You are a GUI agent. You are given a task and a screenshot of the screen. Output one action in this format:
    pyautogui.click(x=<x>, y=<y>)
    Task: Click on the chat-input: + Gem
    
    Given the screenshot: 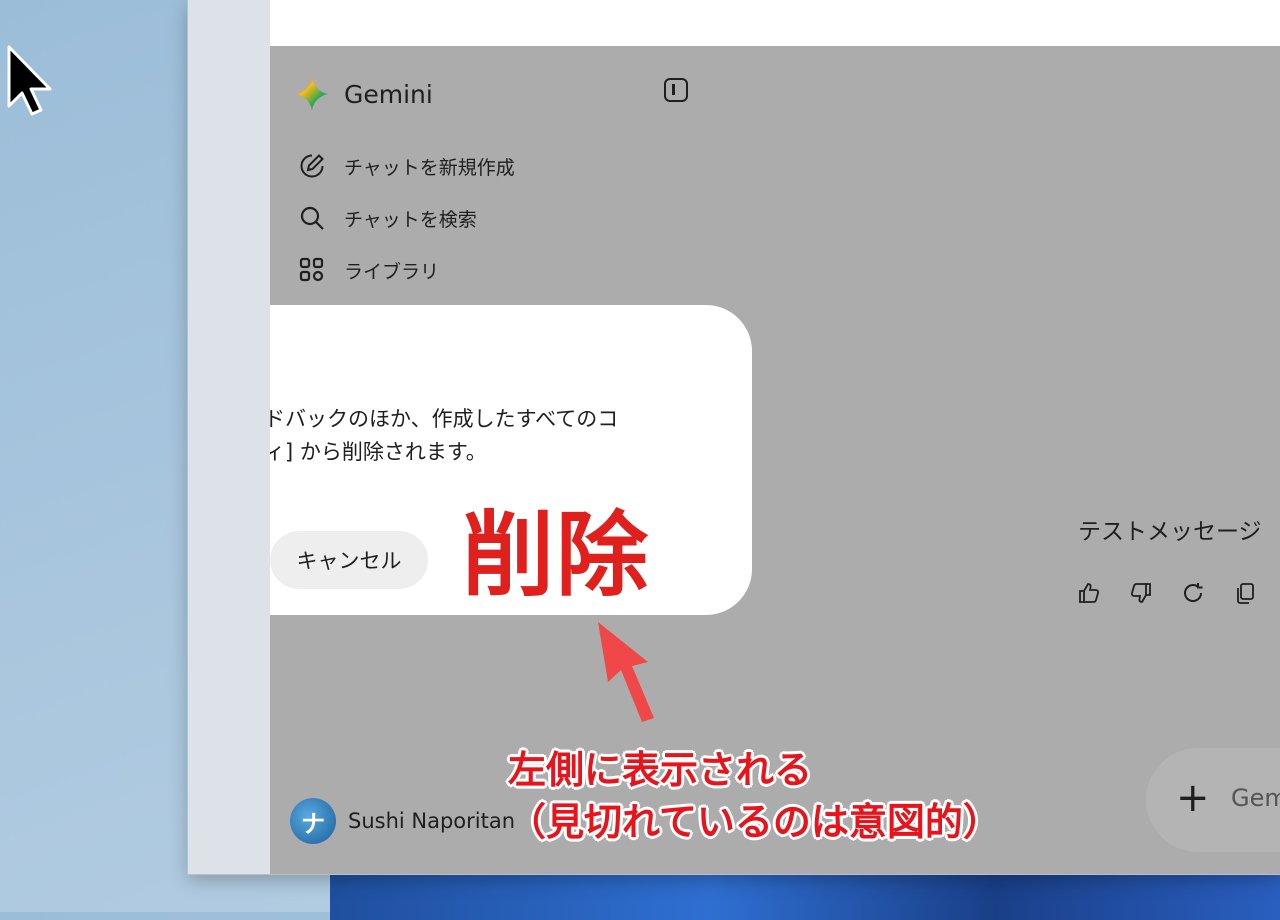 What is the action you would take?
    pyautogui.click(x=1213, y=800)
    